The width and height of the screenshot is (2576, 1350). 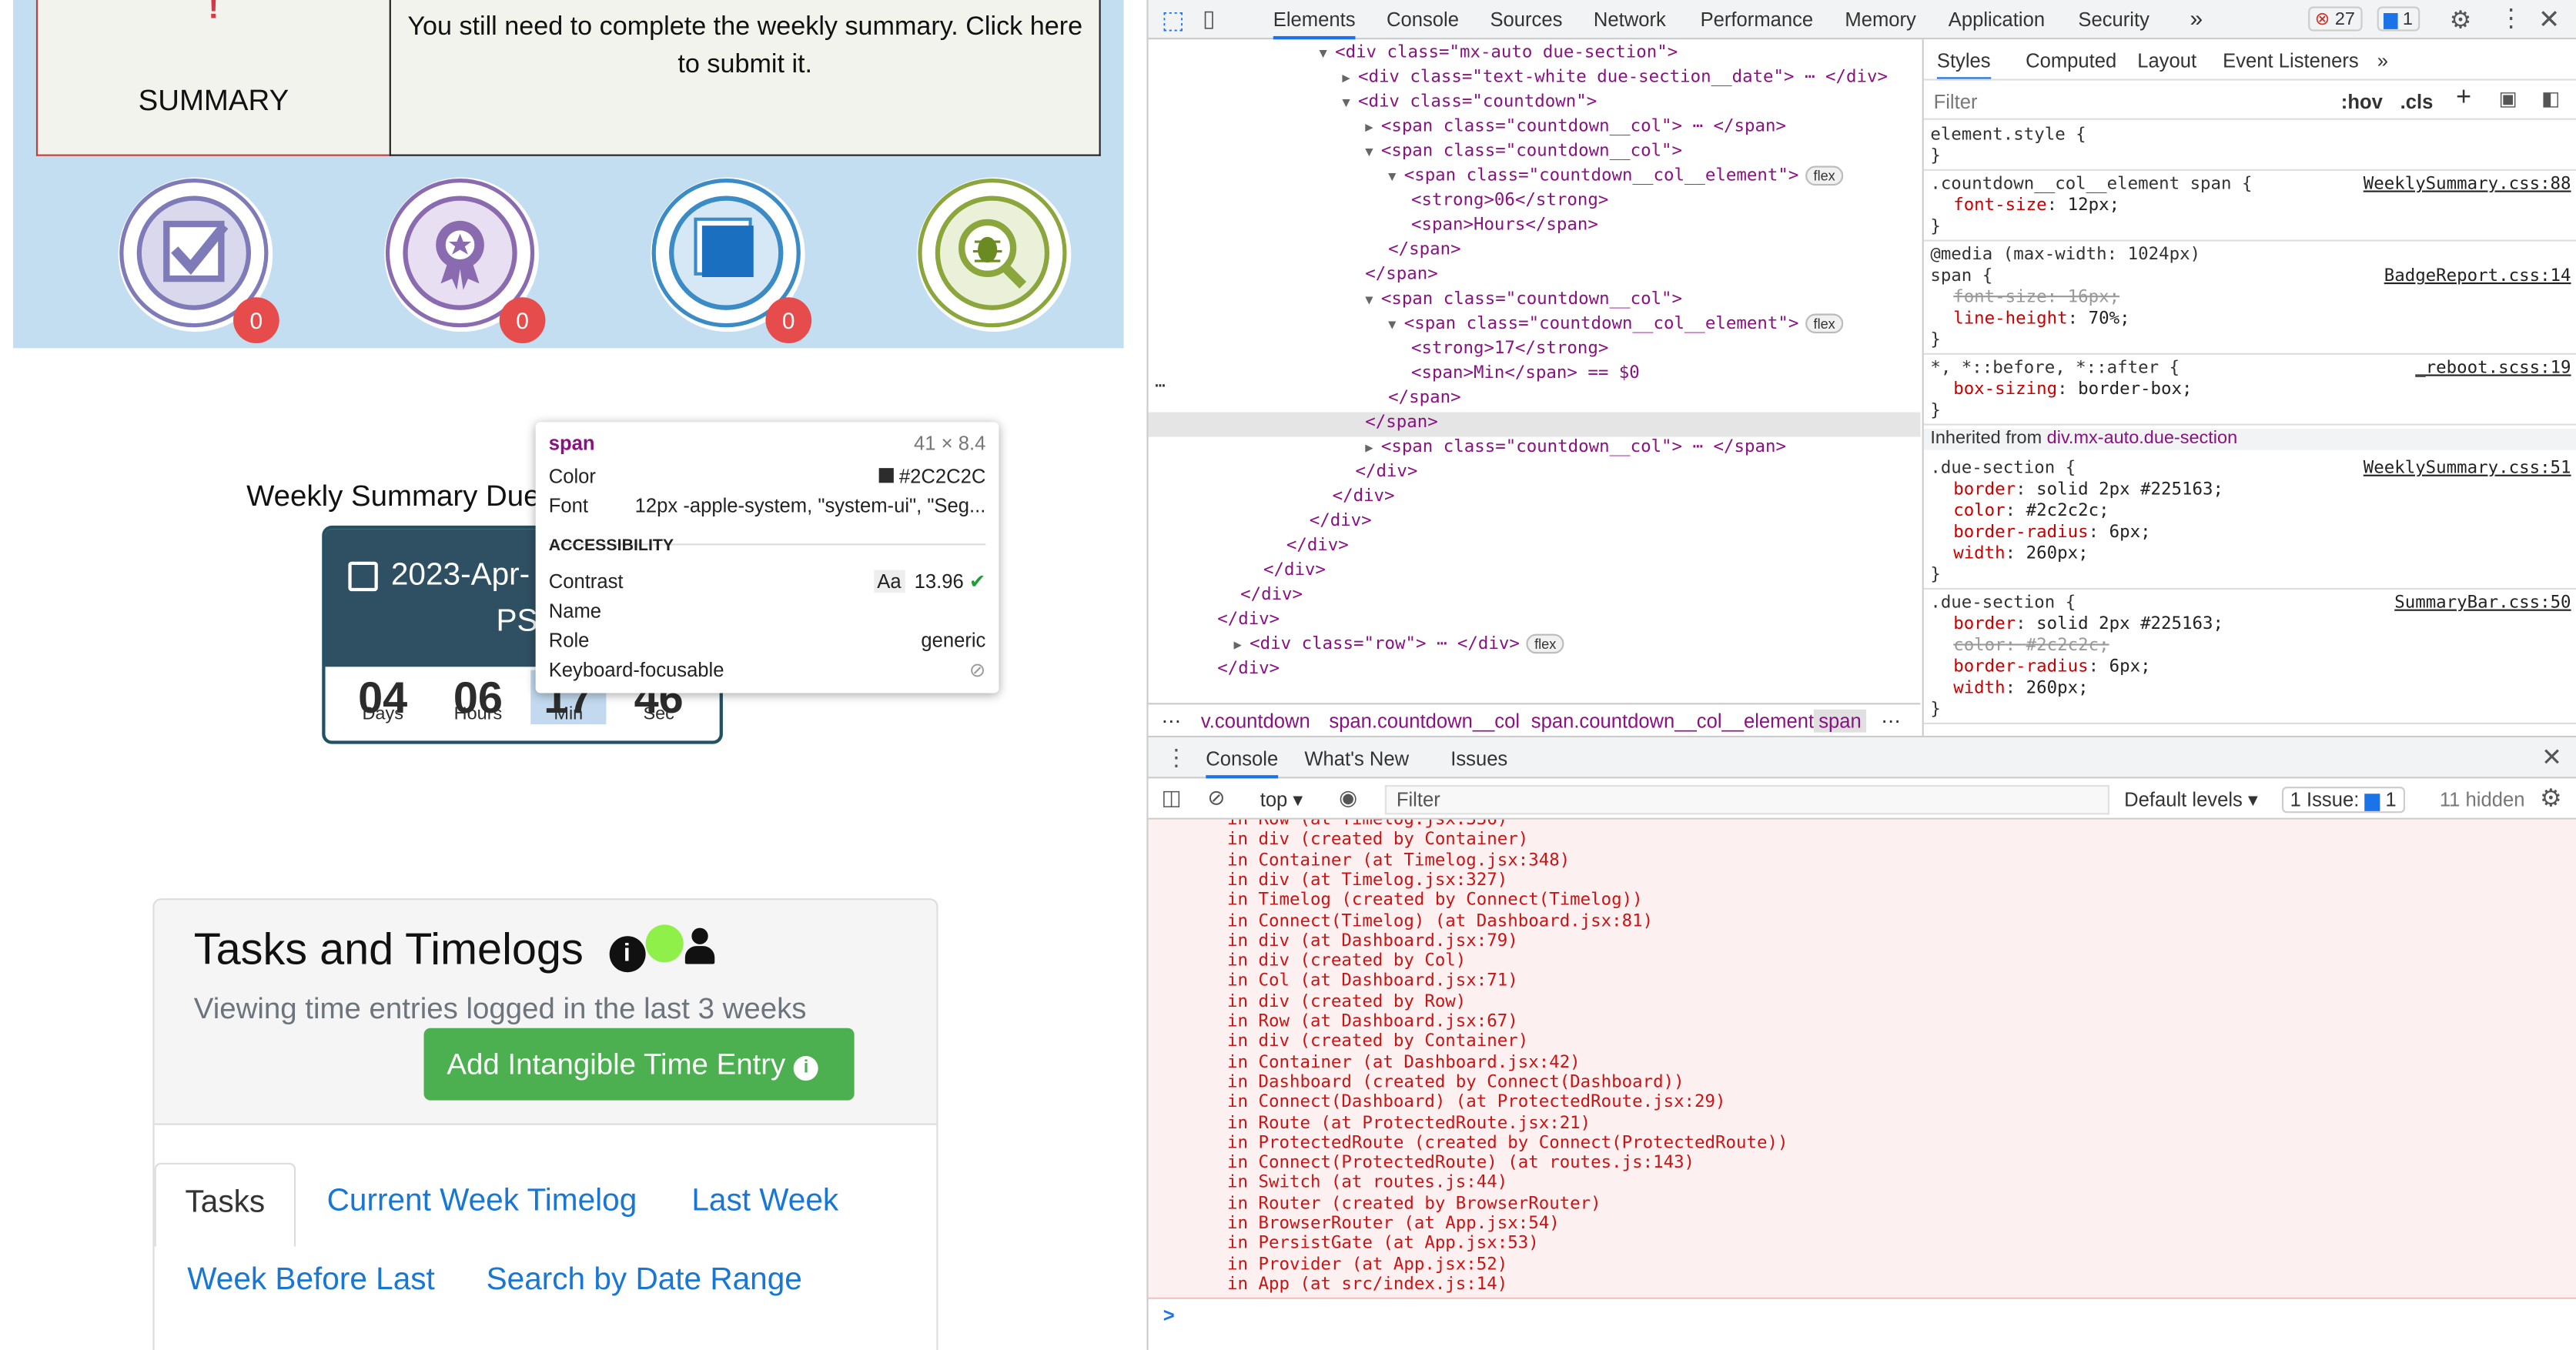 What do you see at coordinates (1956, 101) in the screenshot?
I see `styles-filter-input: Filter` at bounding box center [1956, 101].